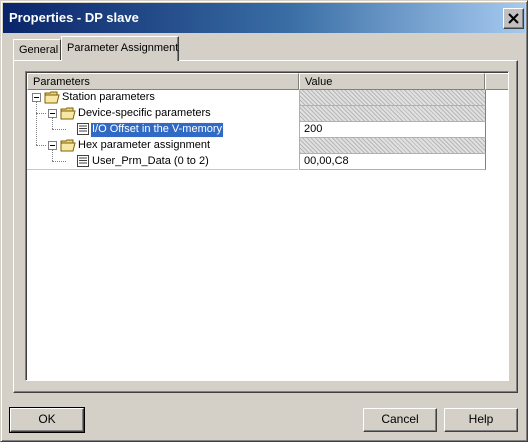  Describe the element at coordinates (256, 130) in the screenshot. I see `tree-row-io-offset: I/O Offset in the V-memory 200` at that location.